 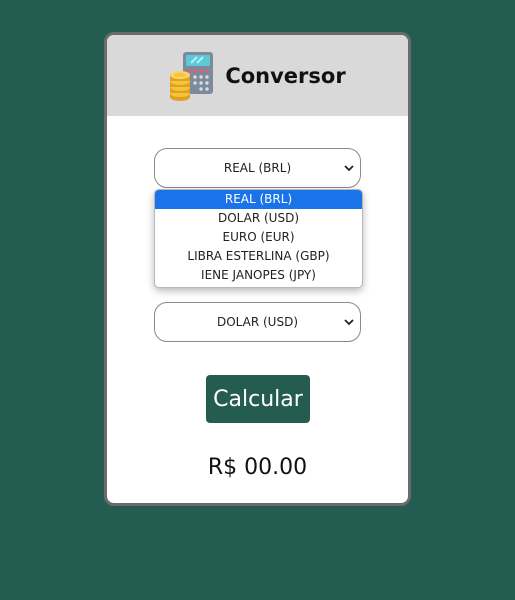 What do you see at coordinates (285, 75) in the screenshot?
I see `page-title: Conversor` at bounding box center [285, 75].